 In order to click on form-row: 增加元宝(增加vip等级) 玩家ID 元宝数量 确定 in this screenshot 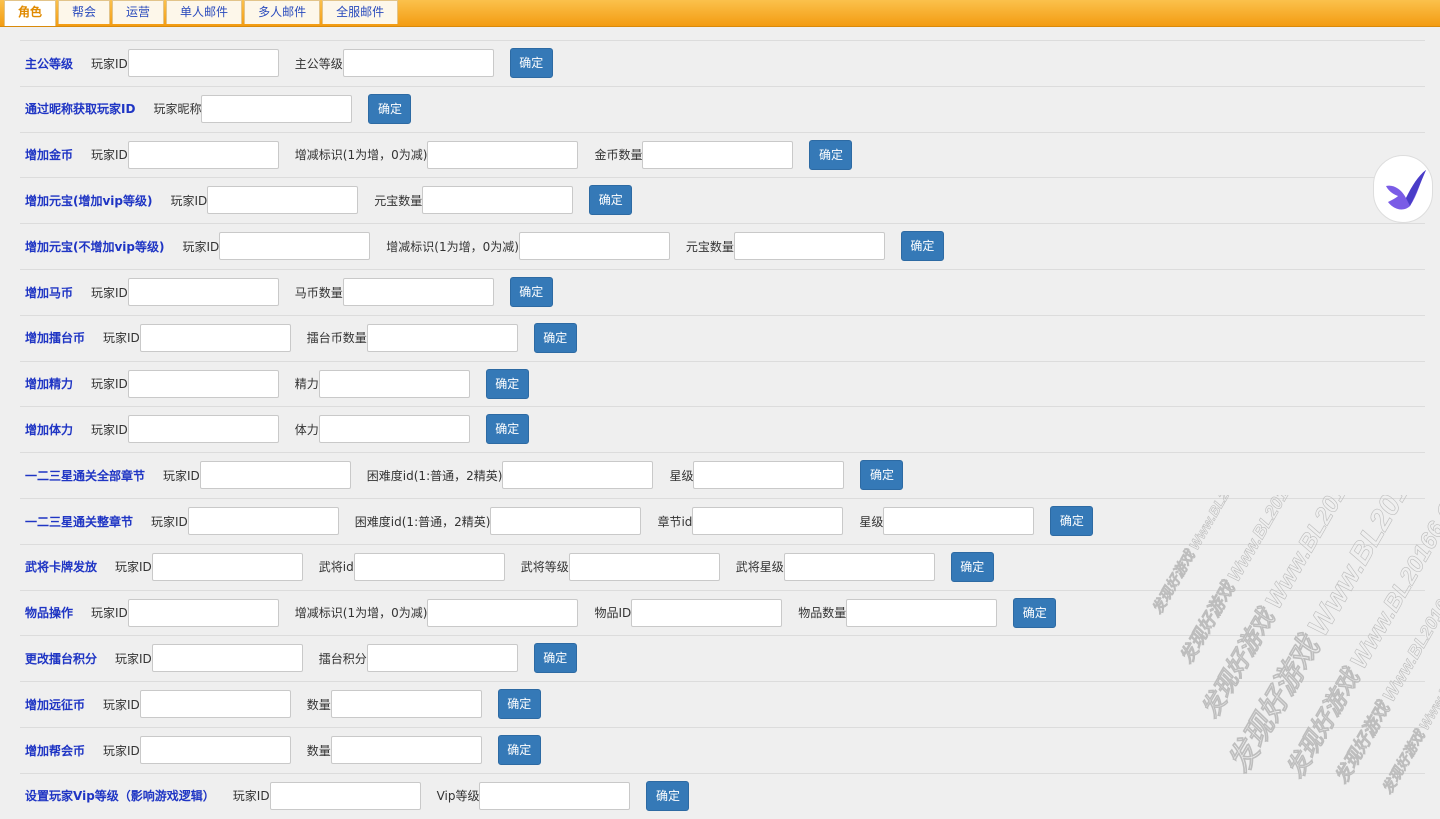, I will do `click(722, 200)`.